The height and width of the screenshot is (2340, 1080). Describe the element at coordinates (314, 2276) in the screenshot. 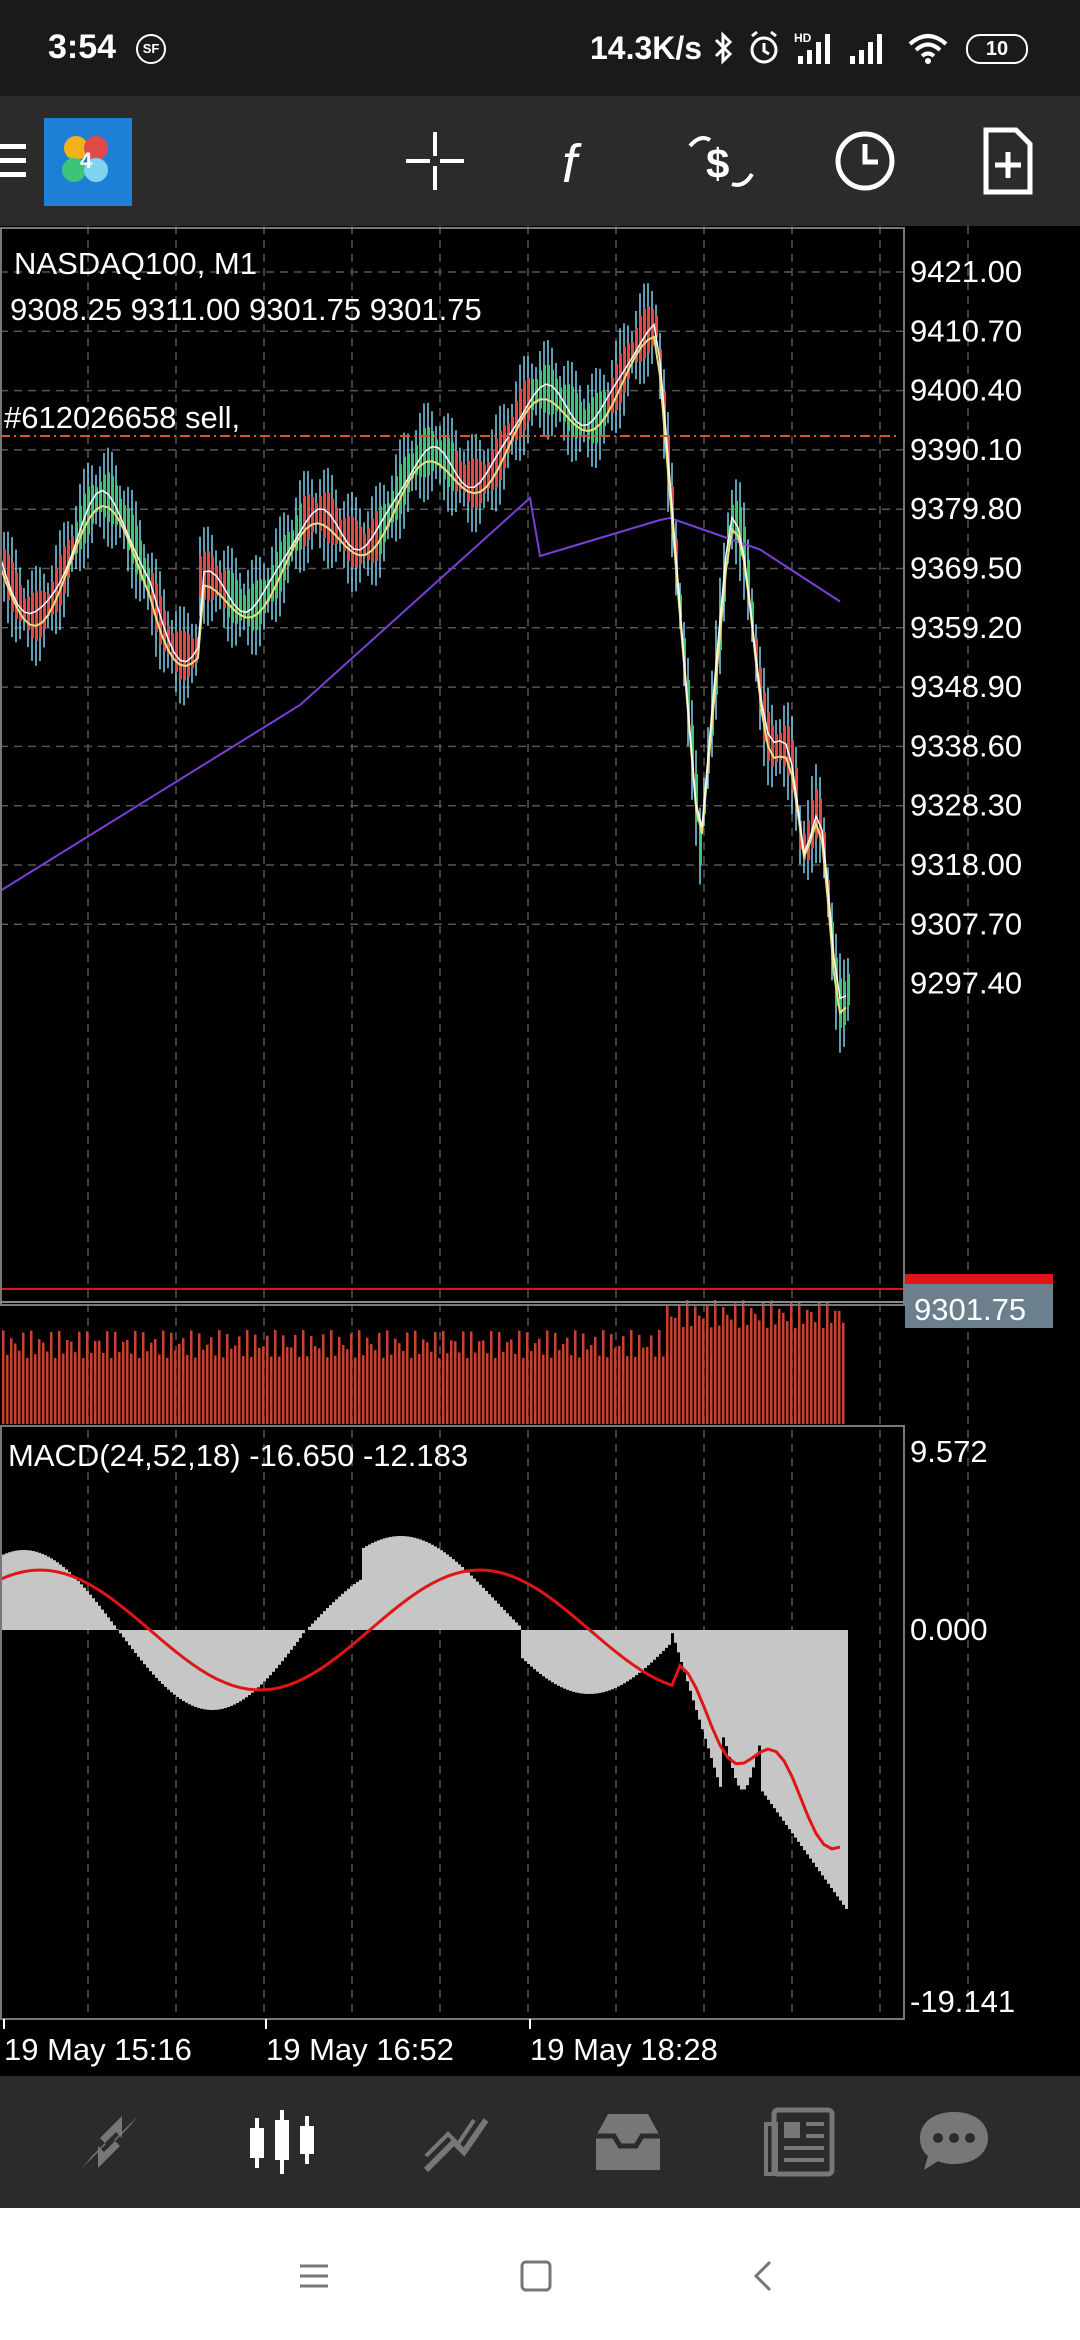

I see `recent-apps-icon` at that location.